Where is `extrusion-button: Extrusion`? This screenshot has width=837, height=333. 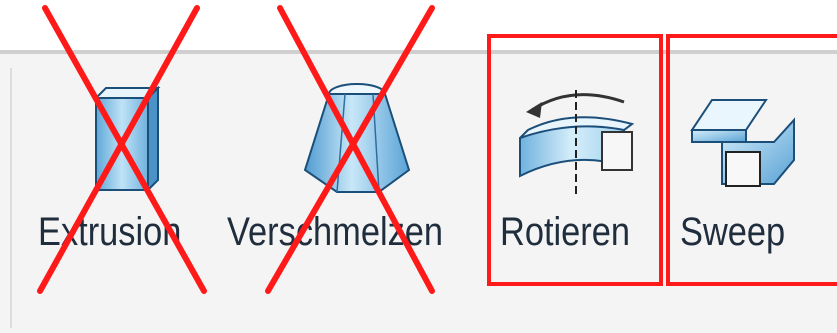 extrusion-button: Extrusion is located at coordinates (125, 175).